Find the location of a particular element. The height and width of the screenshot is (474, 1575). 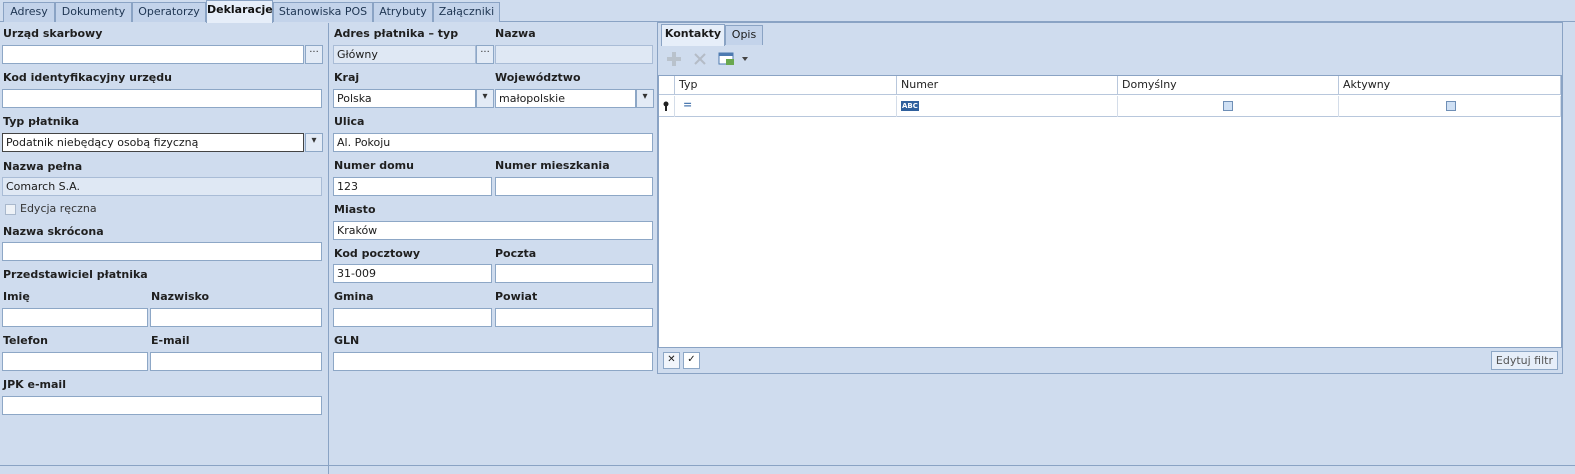

grid-export-icon is located at coordinates (733, 58).